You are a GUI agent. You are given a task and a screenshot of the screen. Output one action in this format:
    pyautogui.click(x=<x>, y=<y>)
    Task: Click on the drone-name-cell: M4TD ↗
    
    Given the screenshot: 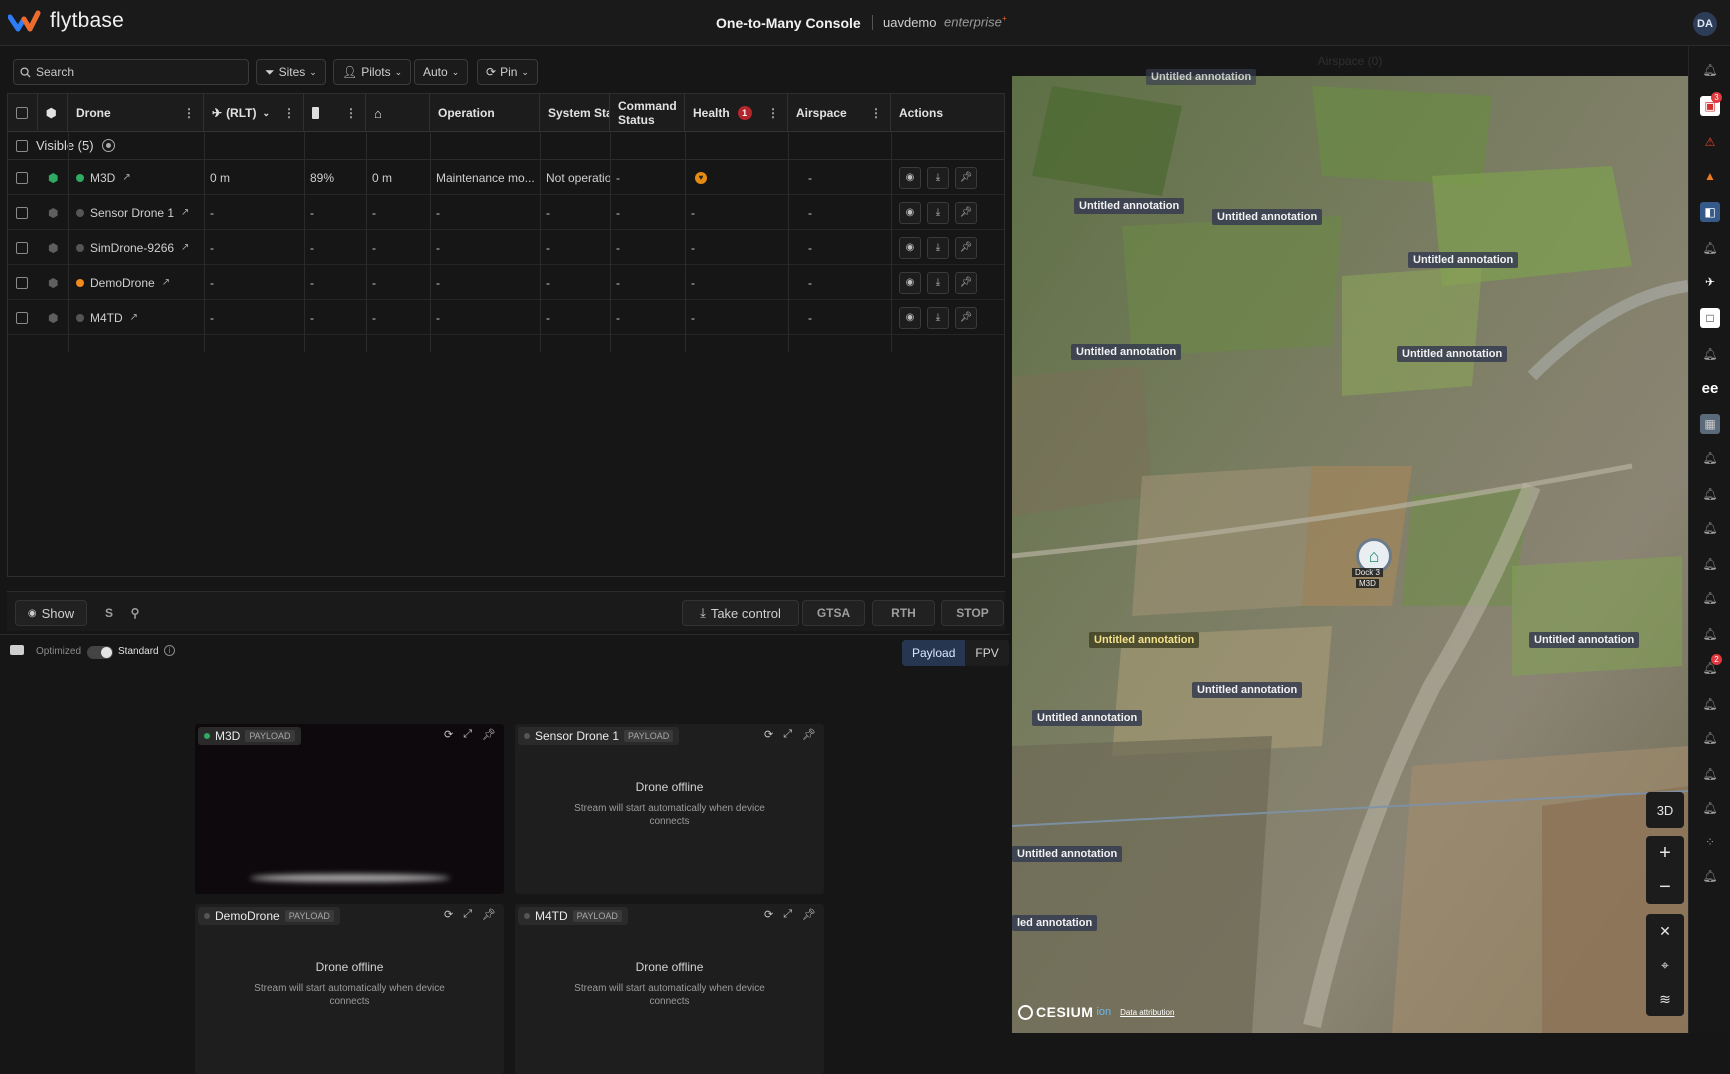 What is the action you would take?
    pyautogui.click(x=136, y=317)
    